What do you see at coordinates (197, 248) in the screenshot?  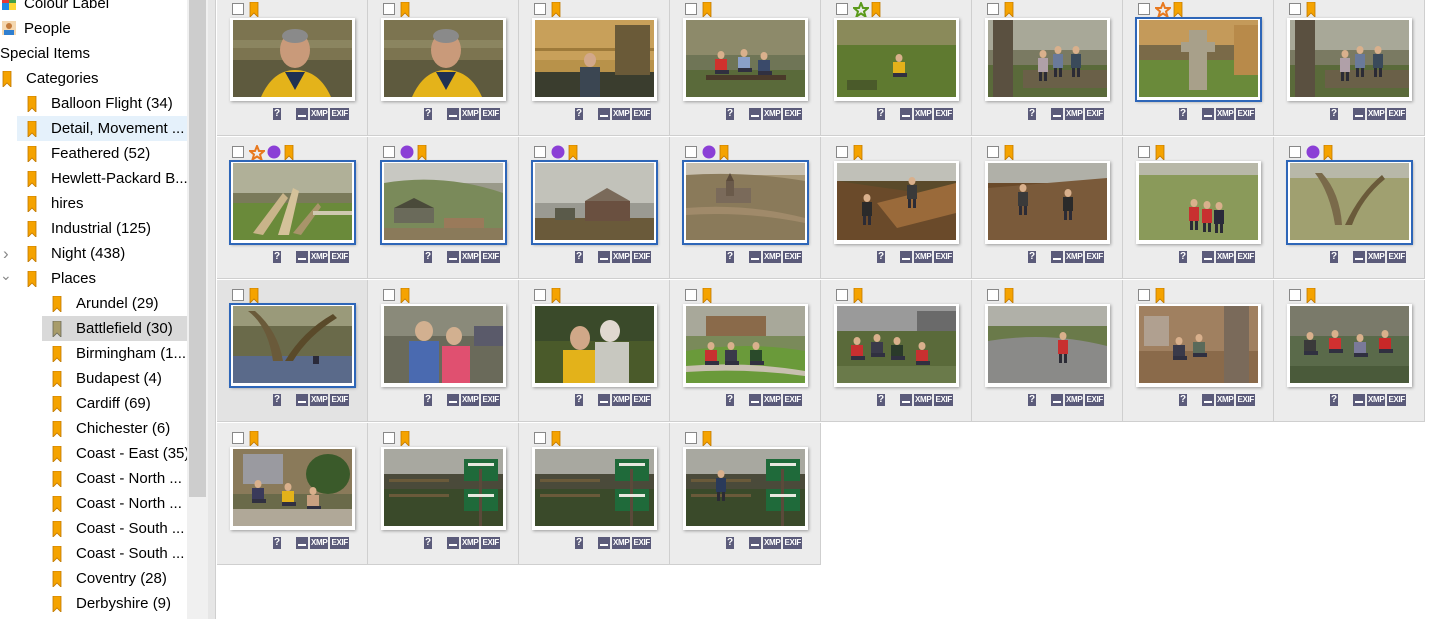 I see `scrollbar-thumb` at bounding box center [197, 248].